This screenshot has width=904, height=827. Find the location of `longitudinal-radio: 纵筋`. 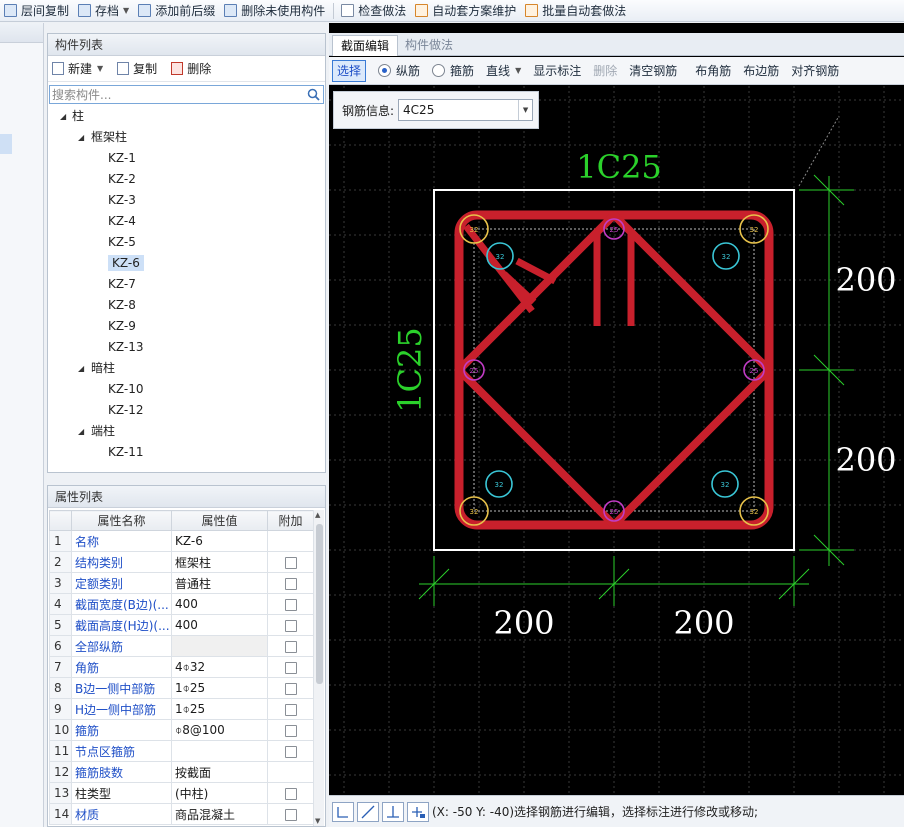

longitudinal-radio: 纵筋 is located at coordinates (399, 70).